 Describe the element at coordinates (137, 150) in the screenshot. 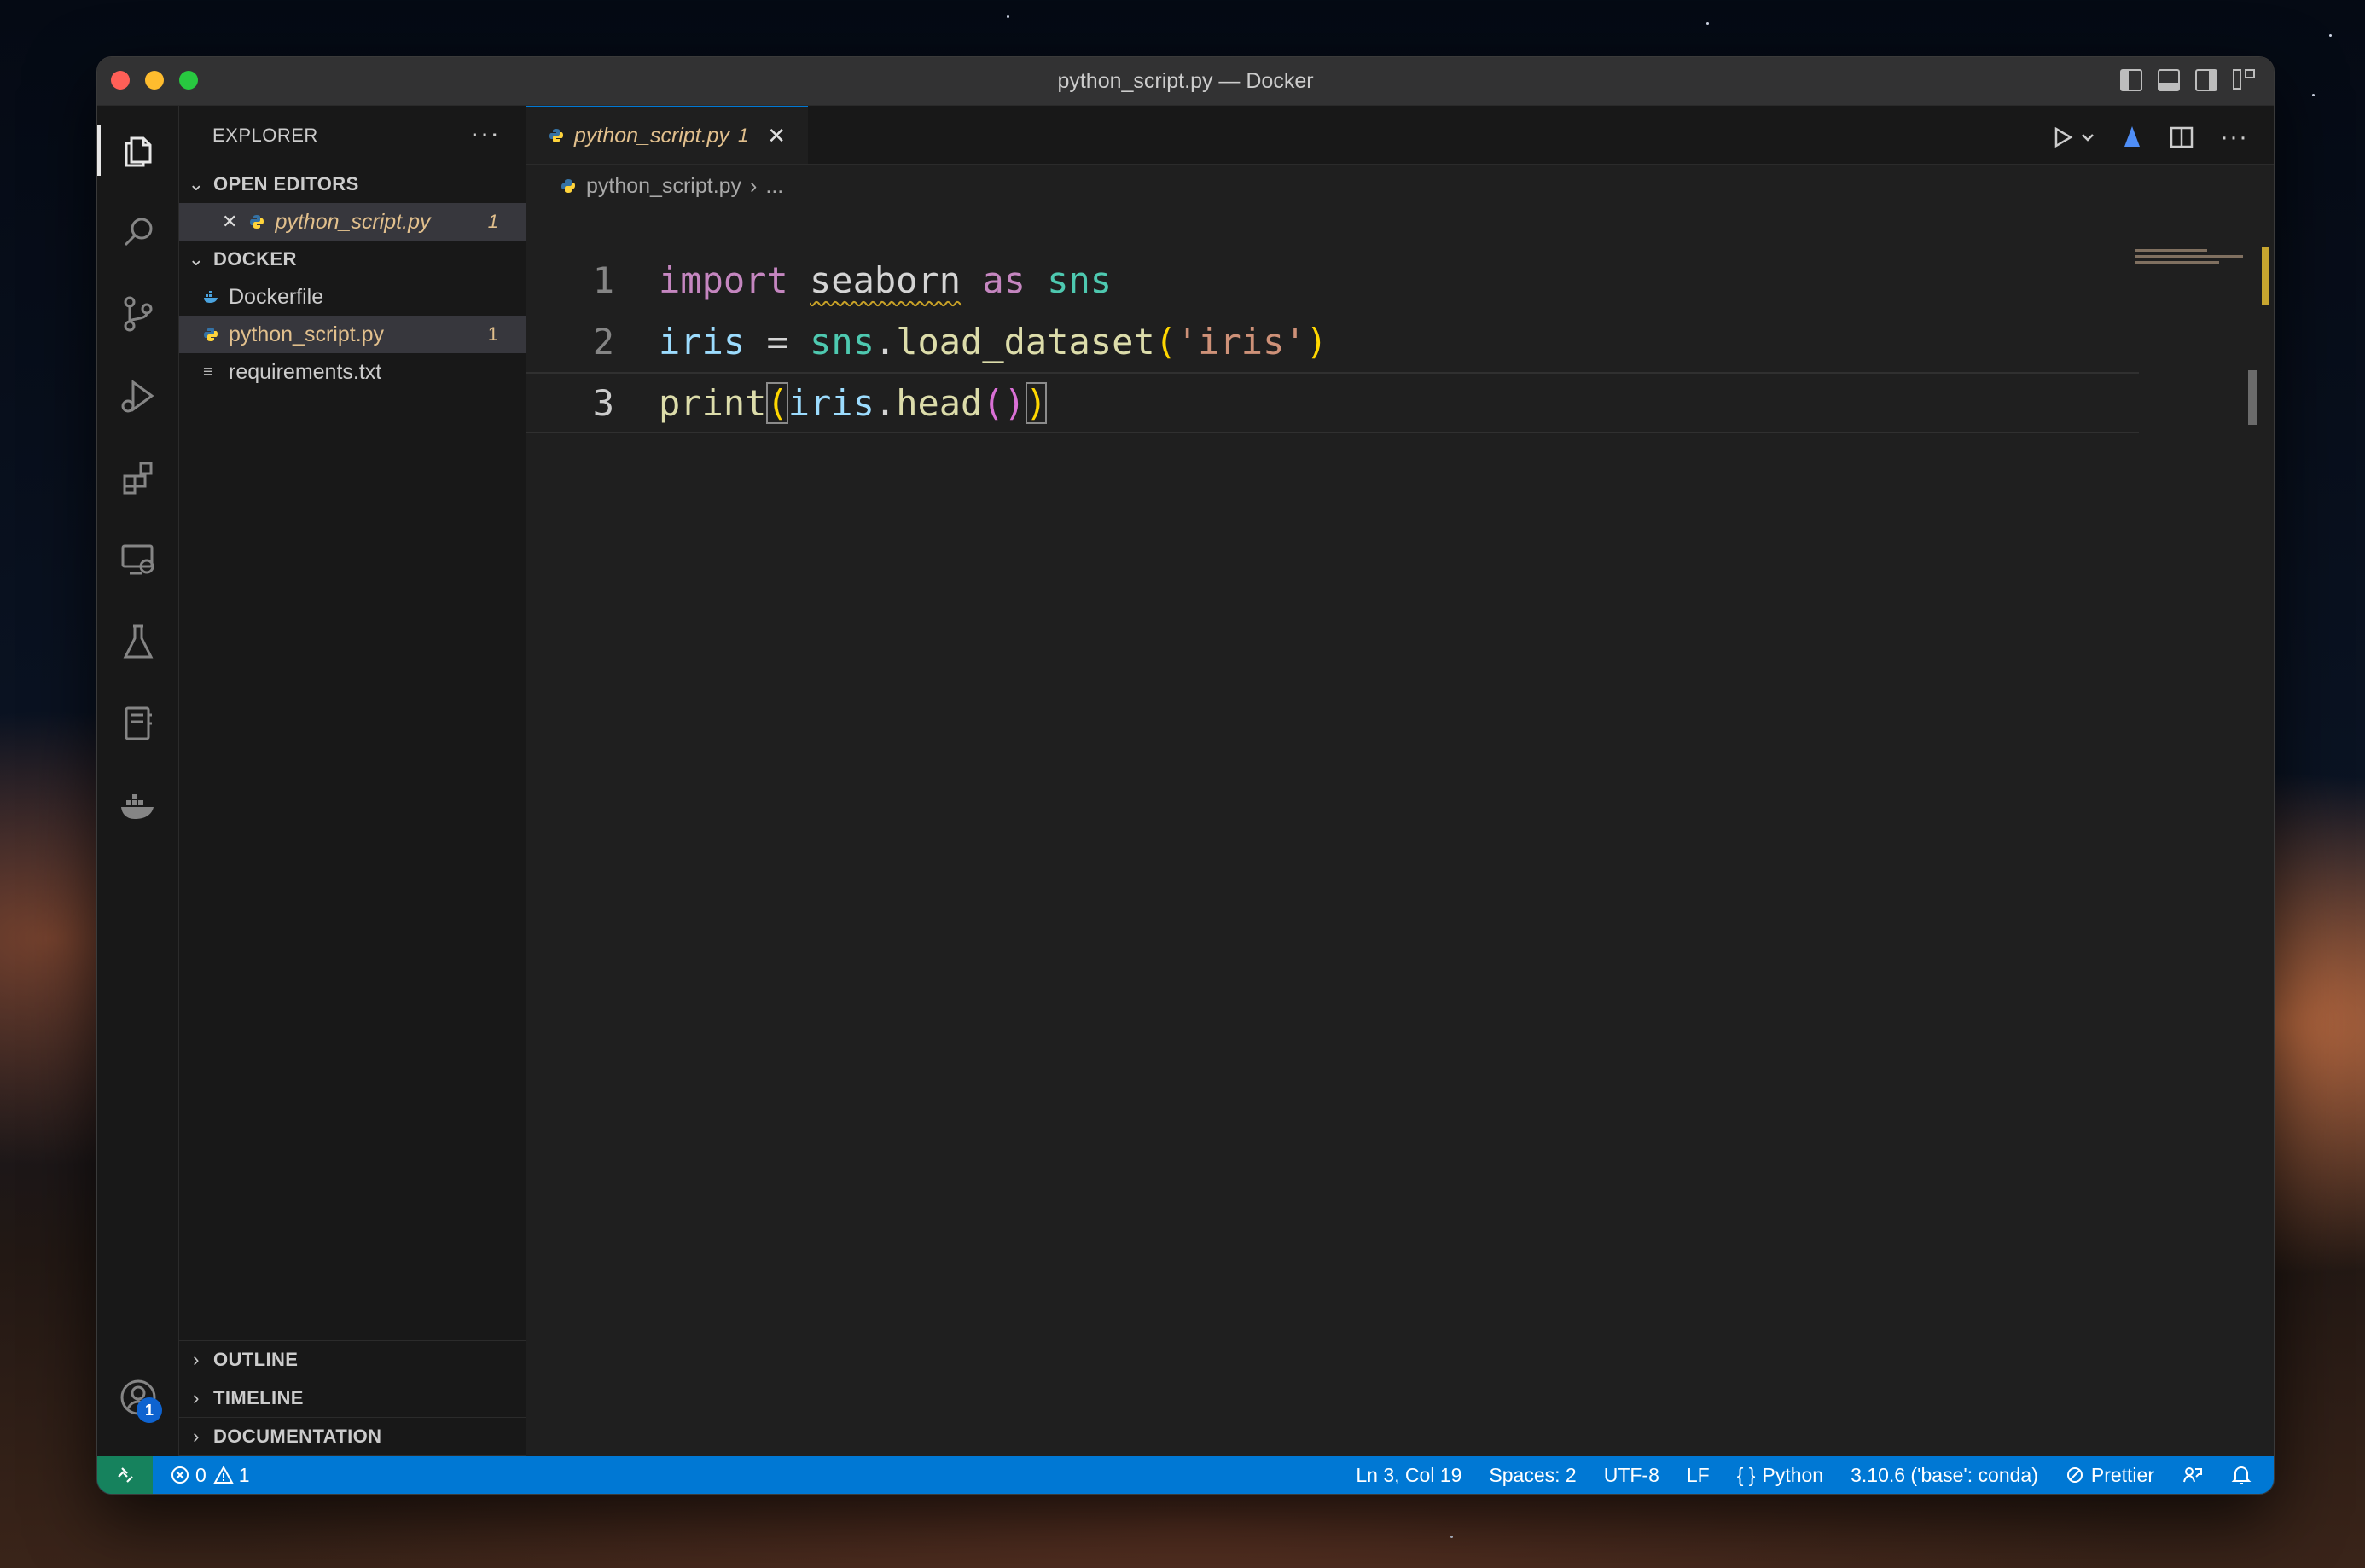

I see `explorer-icon` at that location.